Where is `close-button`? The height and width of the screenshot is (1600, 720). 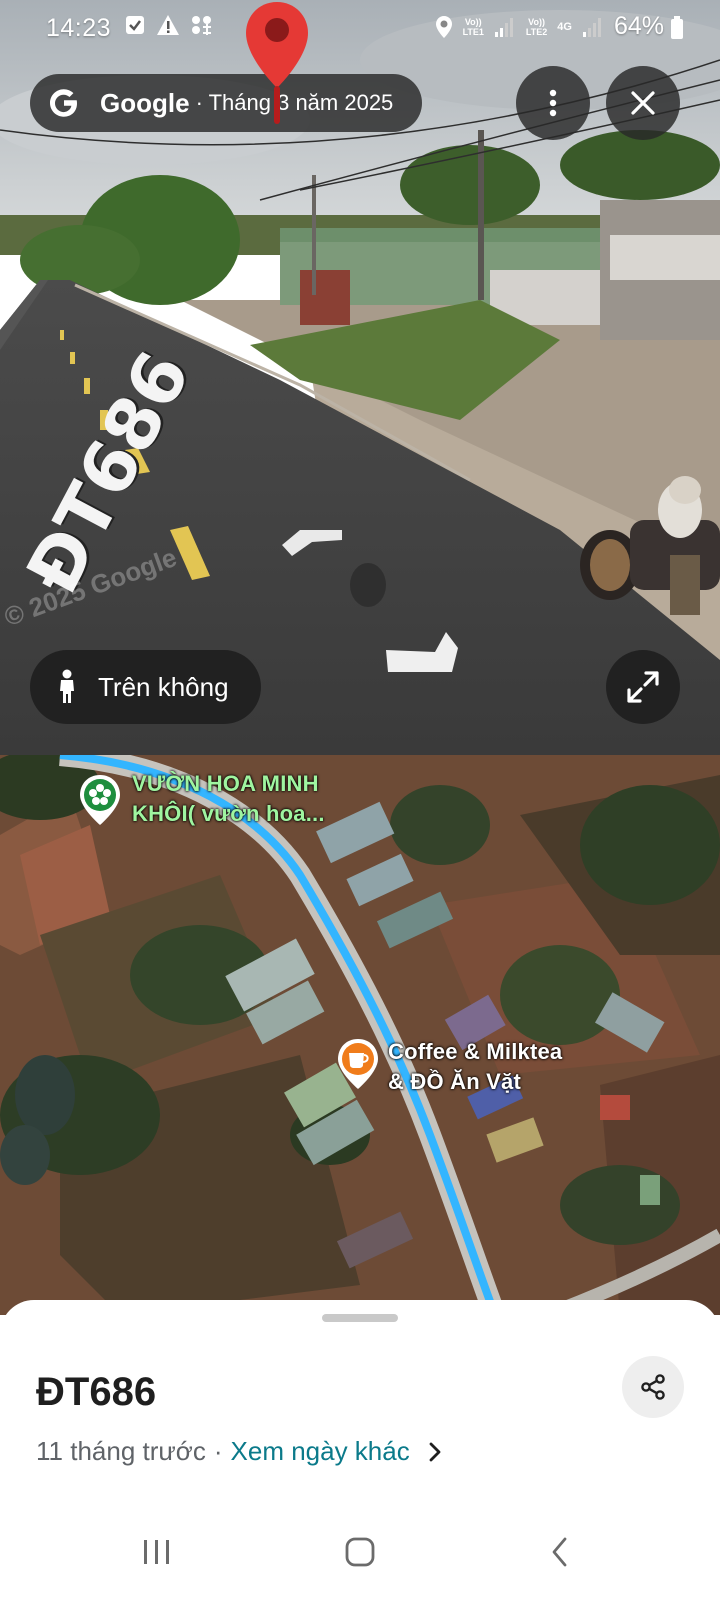
close-button is located at coordinates (643, 103).